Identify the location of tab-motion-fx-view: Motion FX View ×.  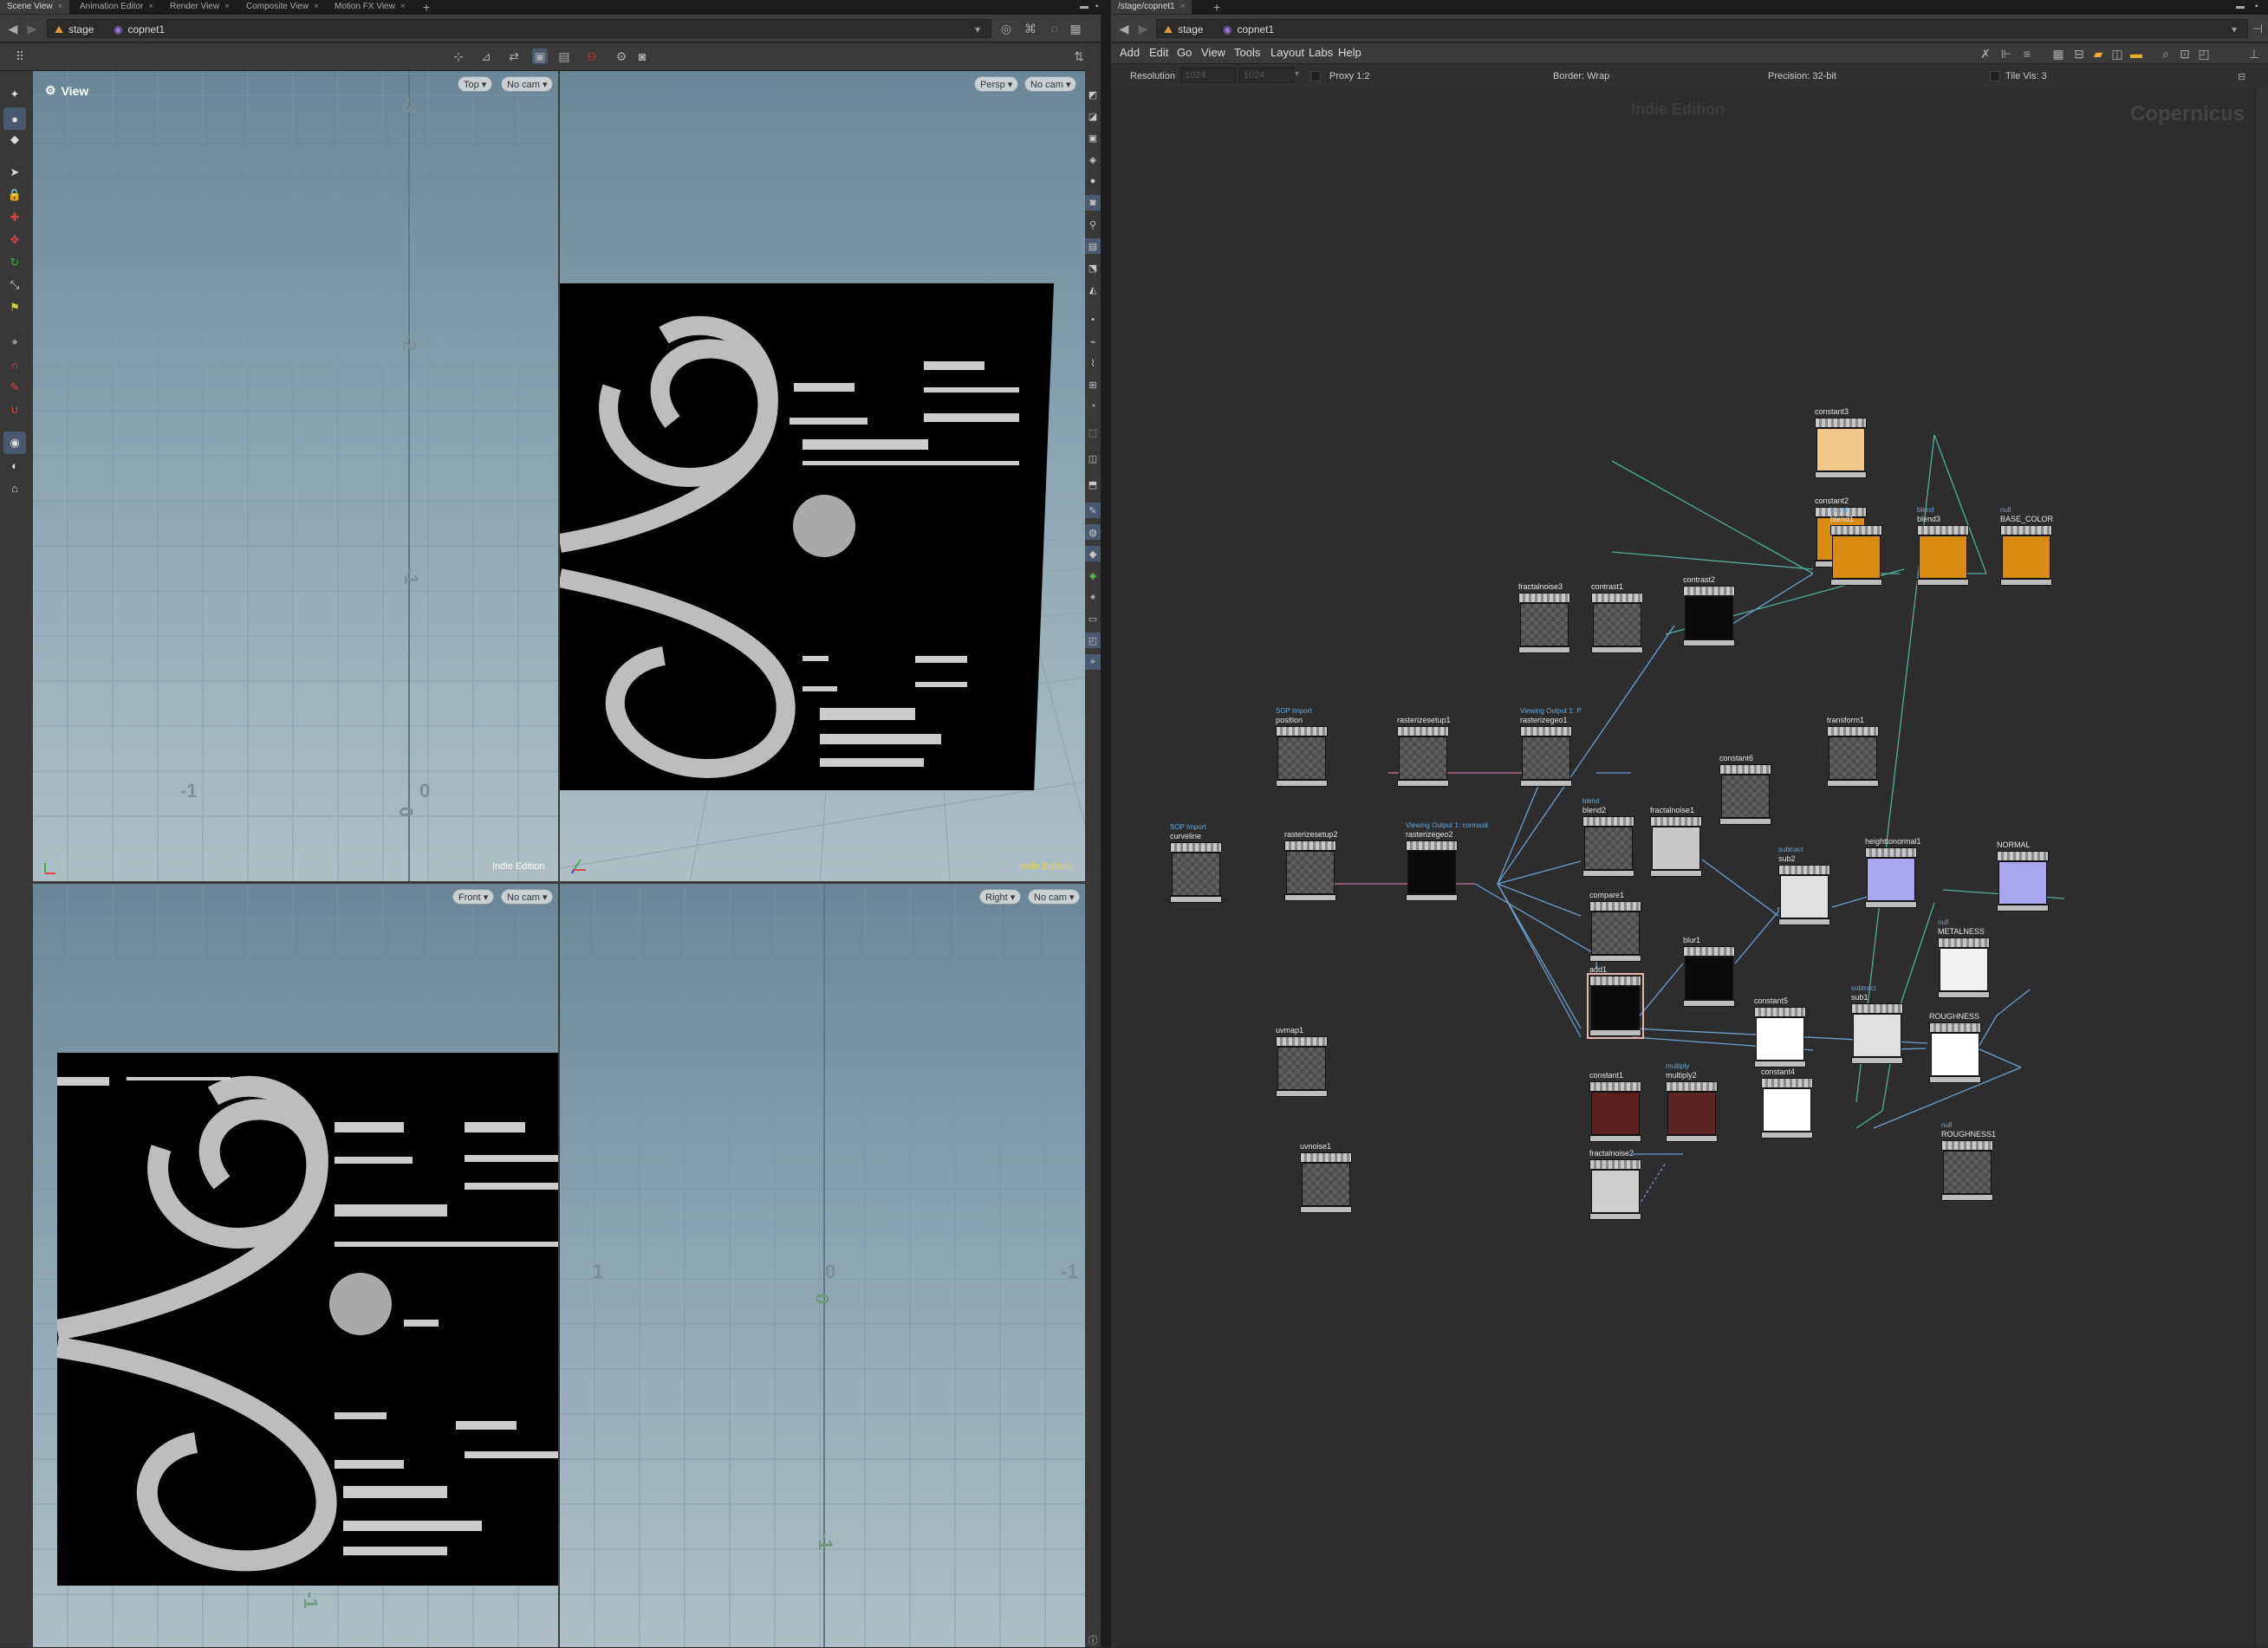
(370, 7).